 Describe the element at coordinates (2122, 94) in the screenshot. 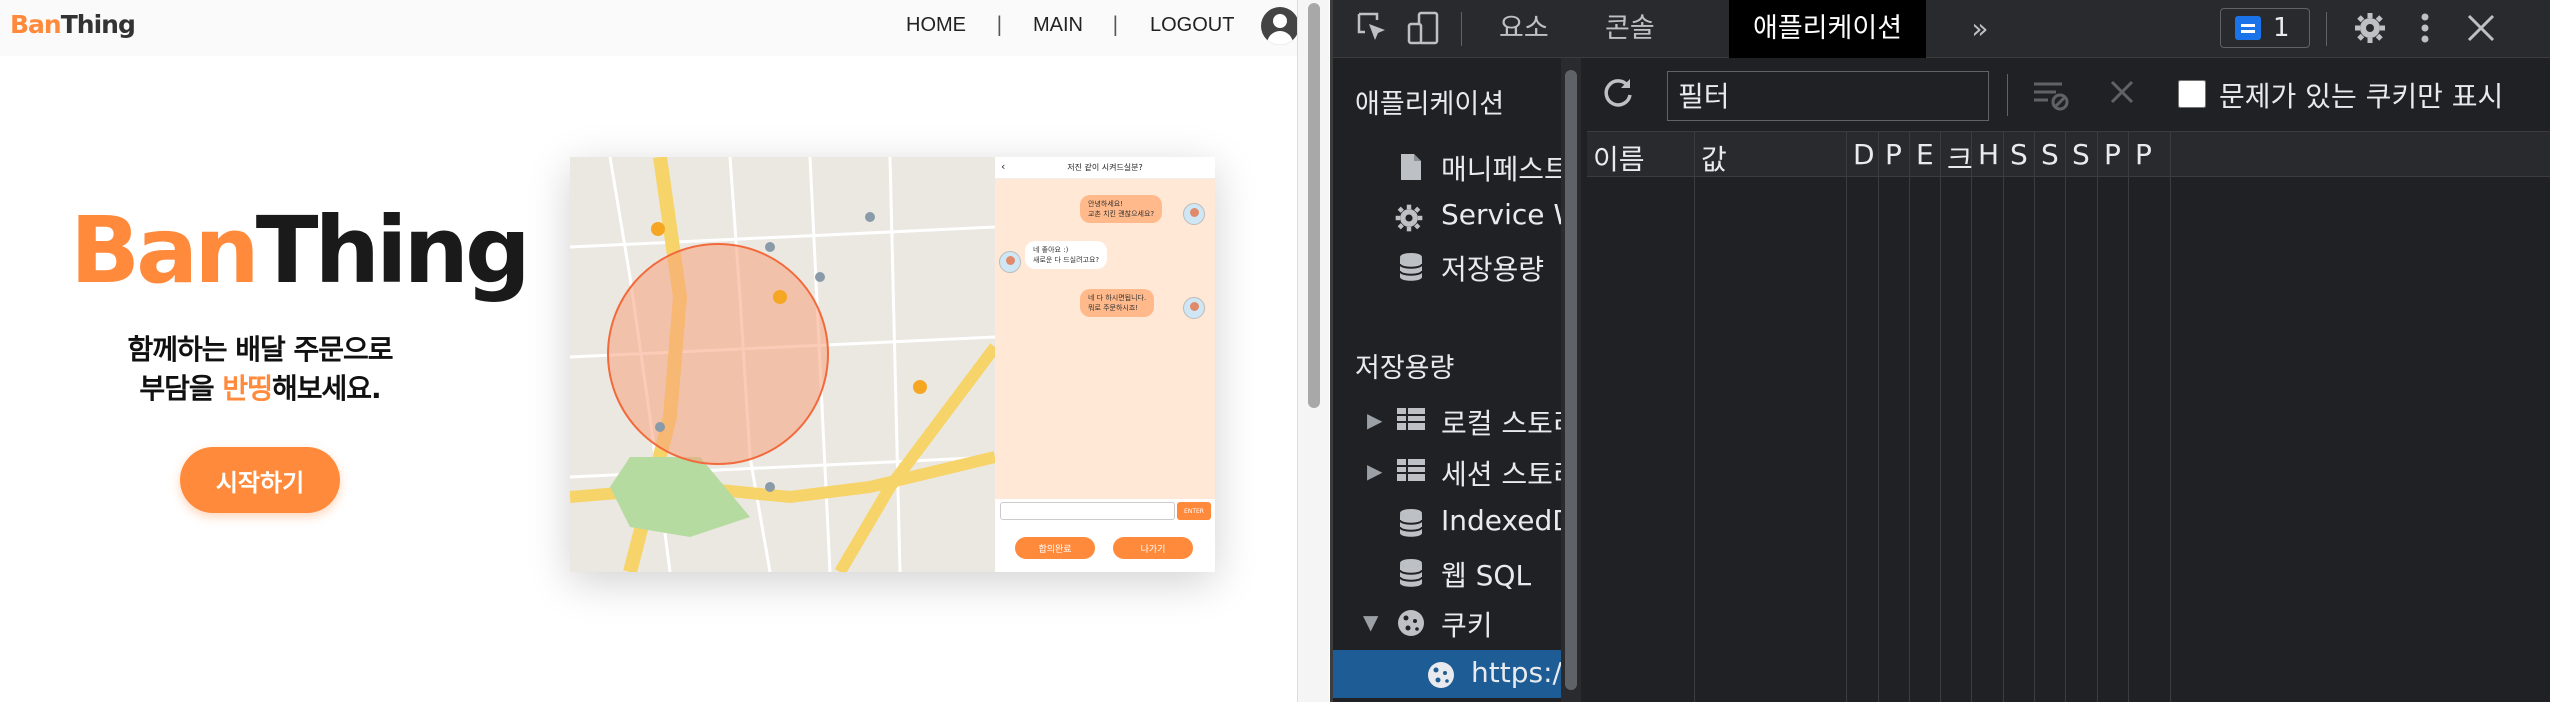

I see `delete-cookie-icon` at that location.